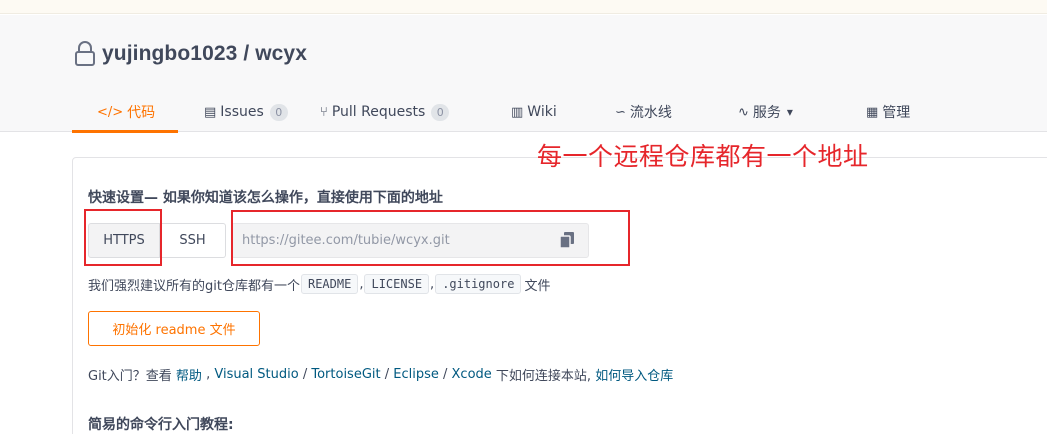 This screenshot has width=1047, height=434. Describe the element at coordinates (210, 112) in the screenshot. I see `issues-icon: ▤` at that location.